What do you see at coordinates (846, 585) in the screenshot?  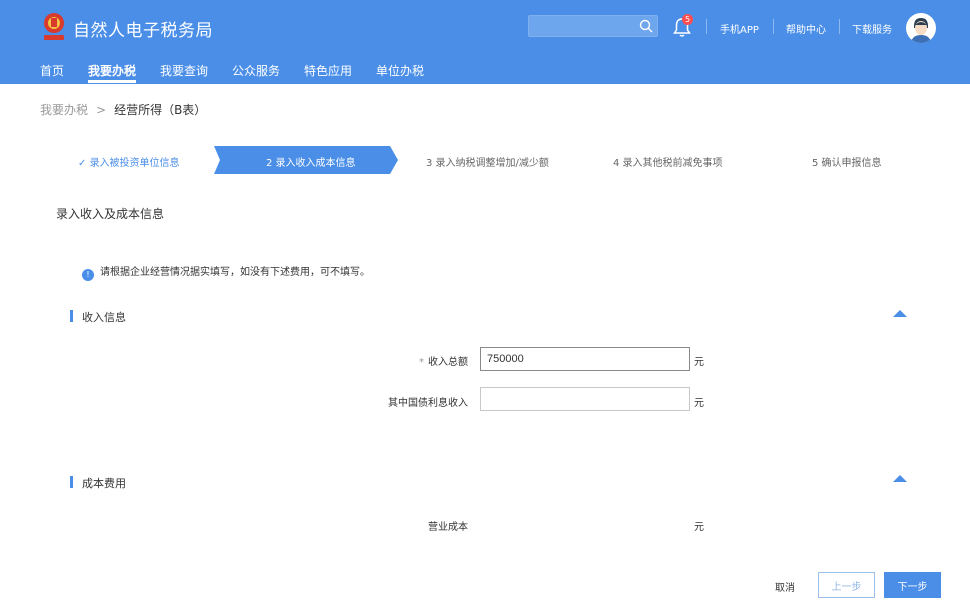 I see `prev-step-button: 上一步` at bounding box center [846, 585].